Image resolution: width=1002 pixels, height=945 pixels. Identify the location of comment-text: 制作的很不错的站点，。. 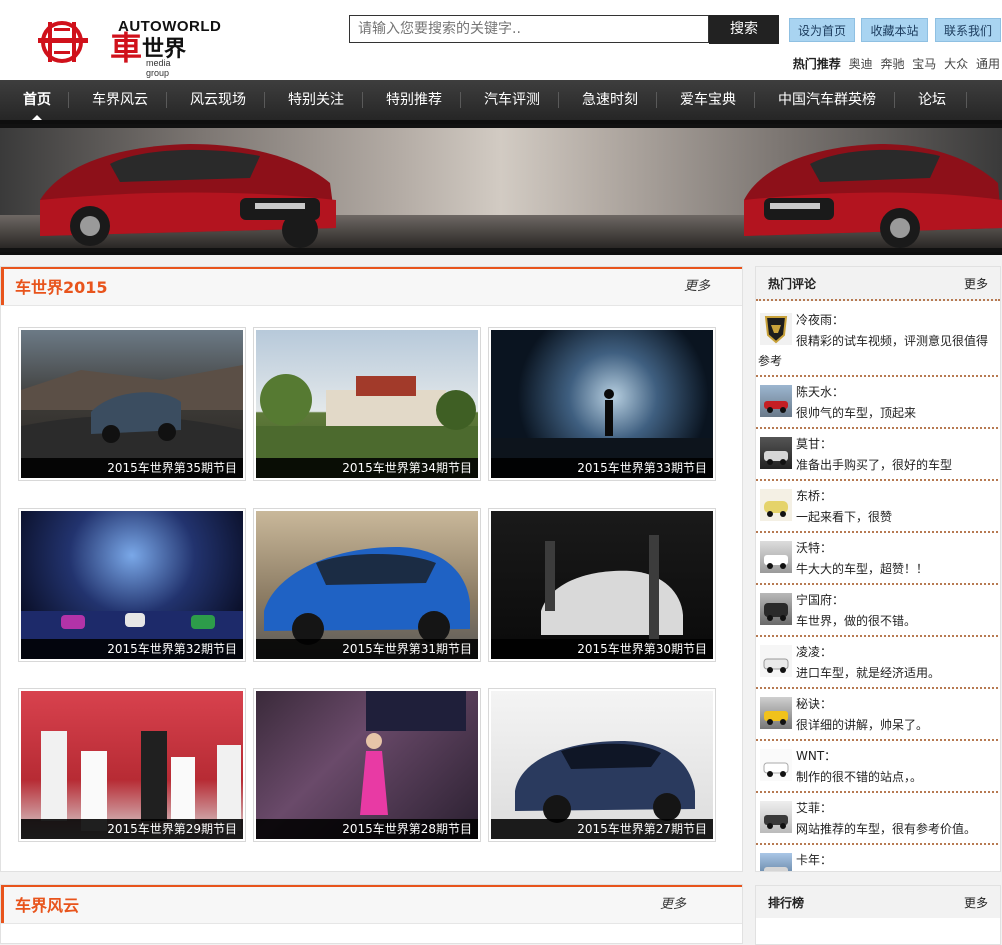
(859, 777).